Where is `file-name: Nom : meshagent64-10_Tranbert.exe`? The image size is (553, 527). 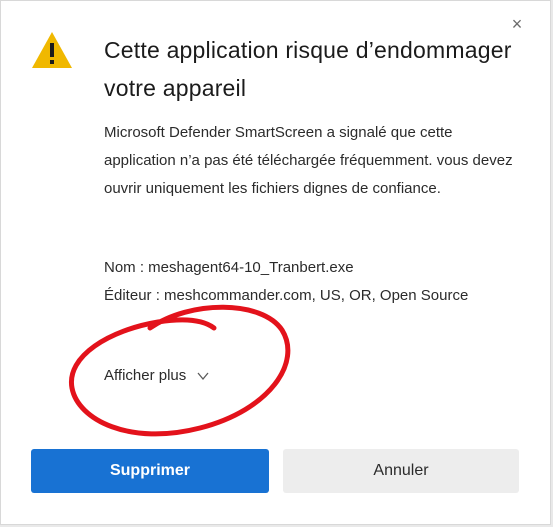 file-name: Nom : meshagent64-10_Tranbert.exe is located at coordinates (229, 267).